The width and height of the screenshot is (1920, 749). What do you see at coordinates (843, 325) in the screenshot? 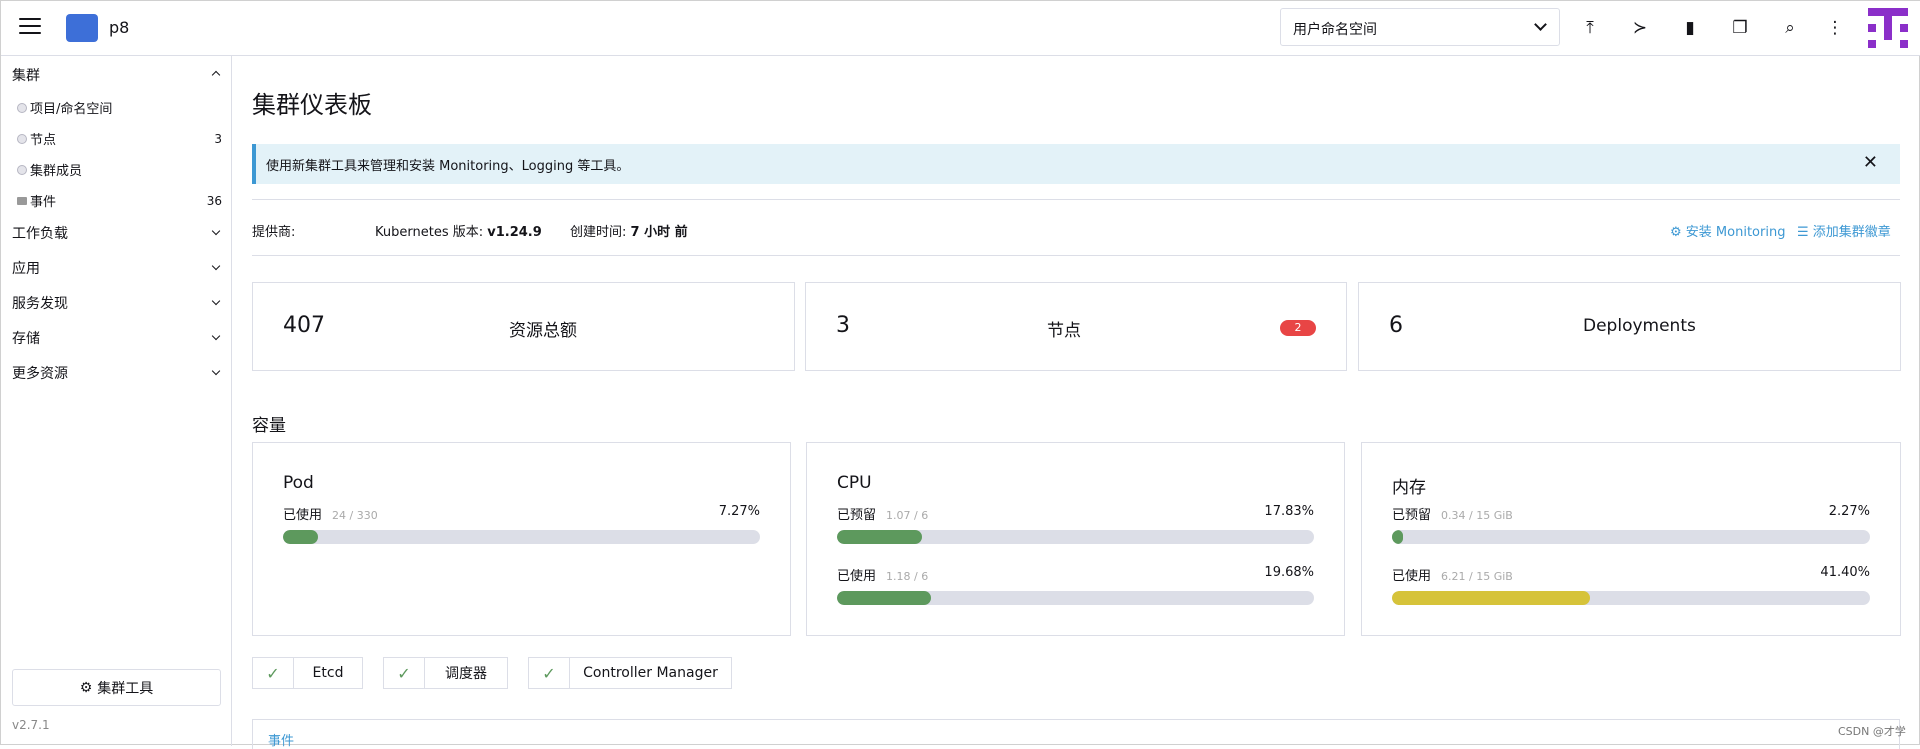
I see `card-number: 3` at bounding box center [843, 325].